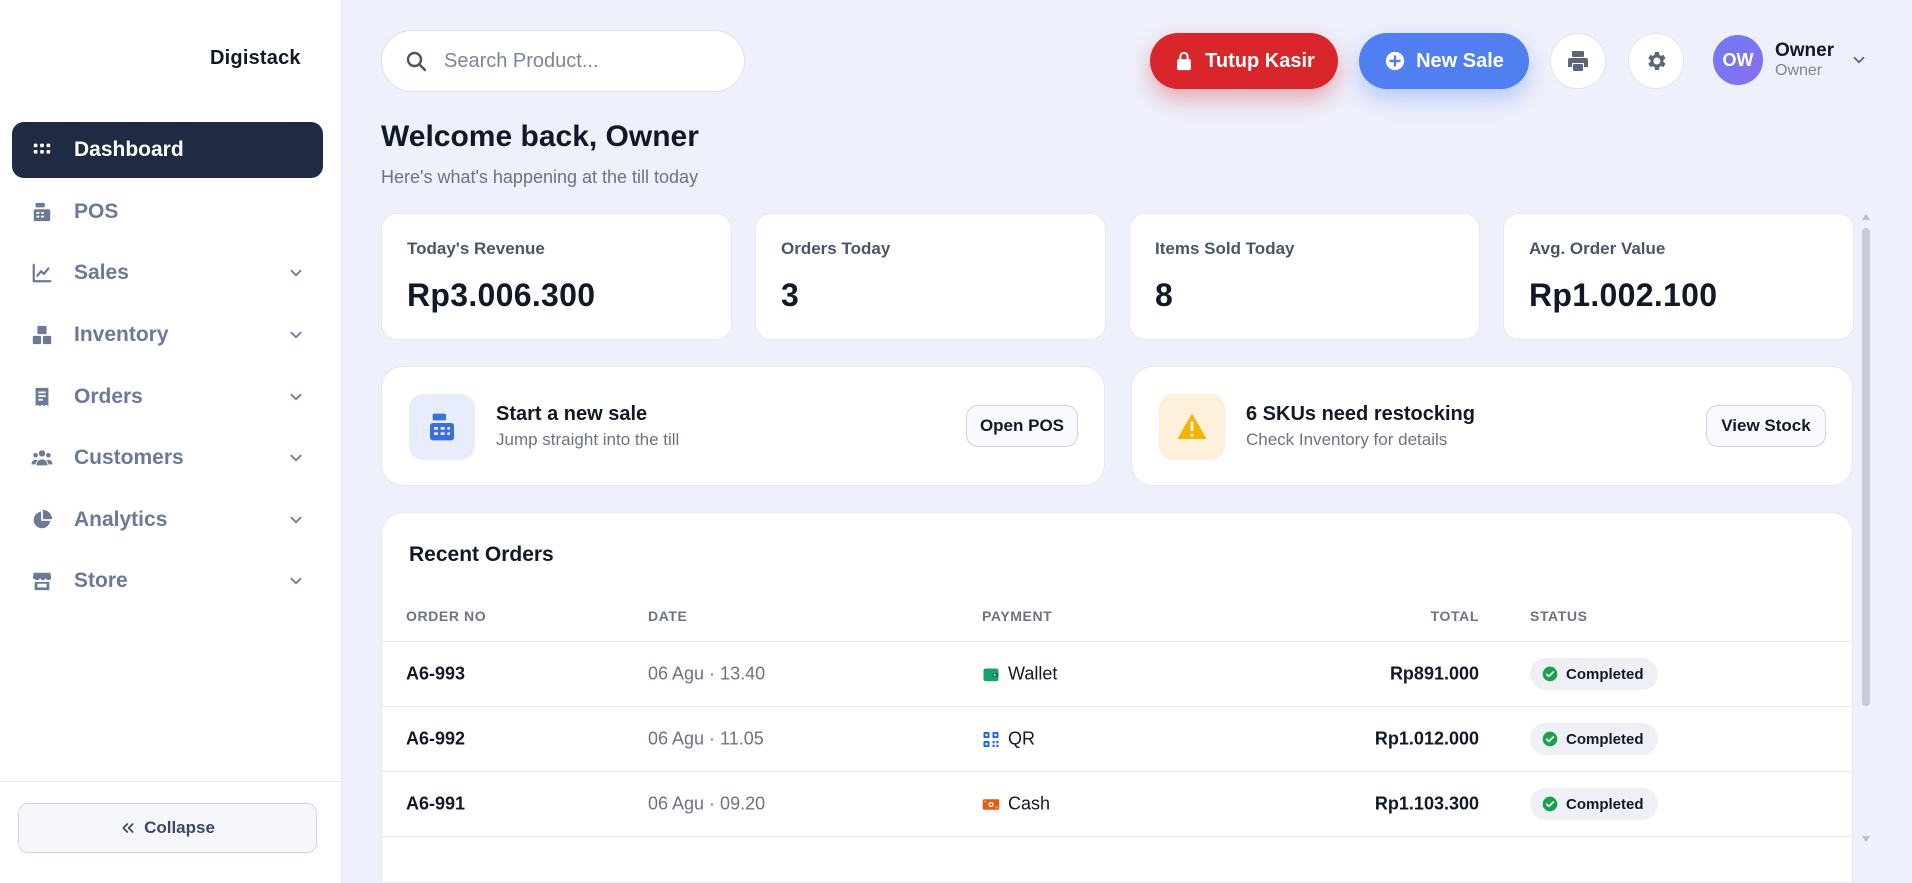 The image size is (1912, 883). I want to click on action-subtitle: Check Inventory for details, so click(1347, 439).